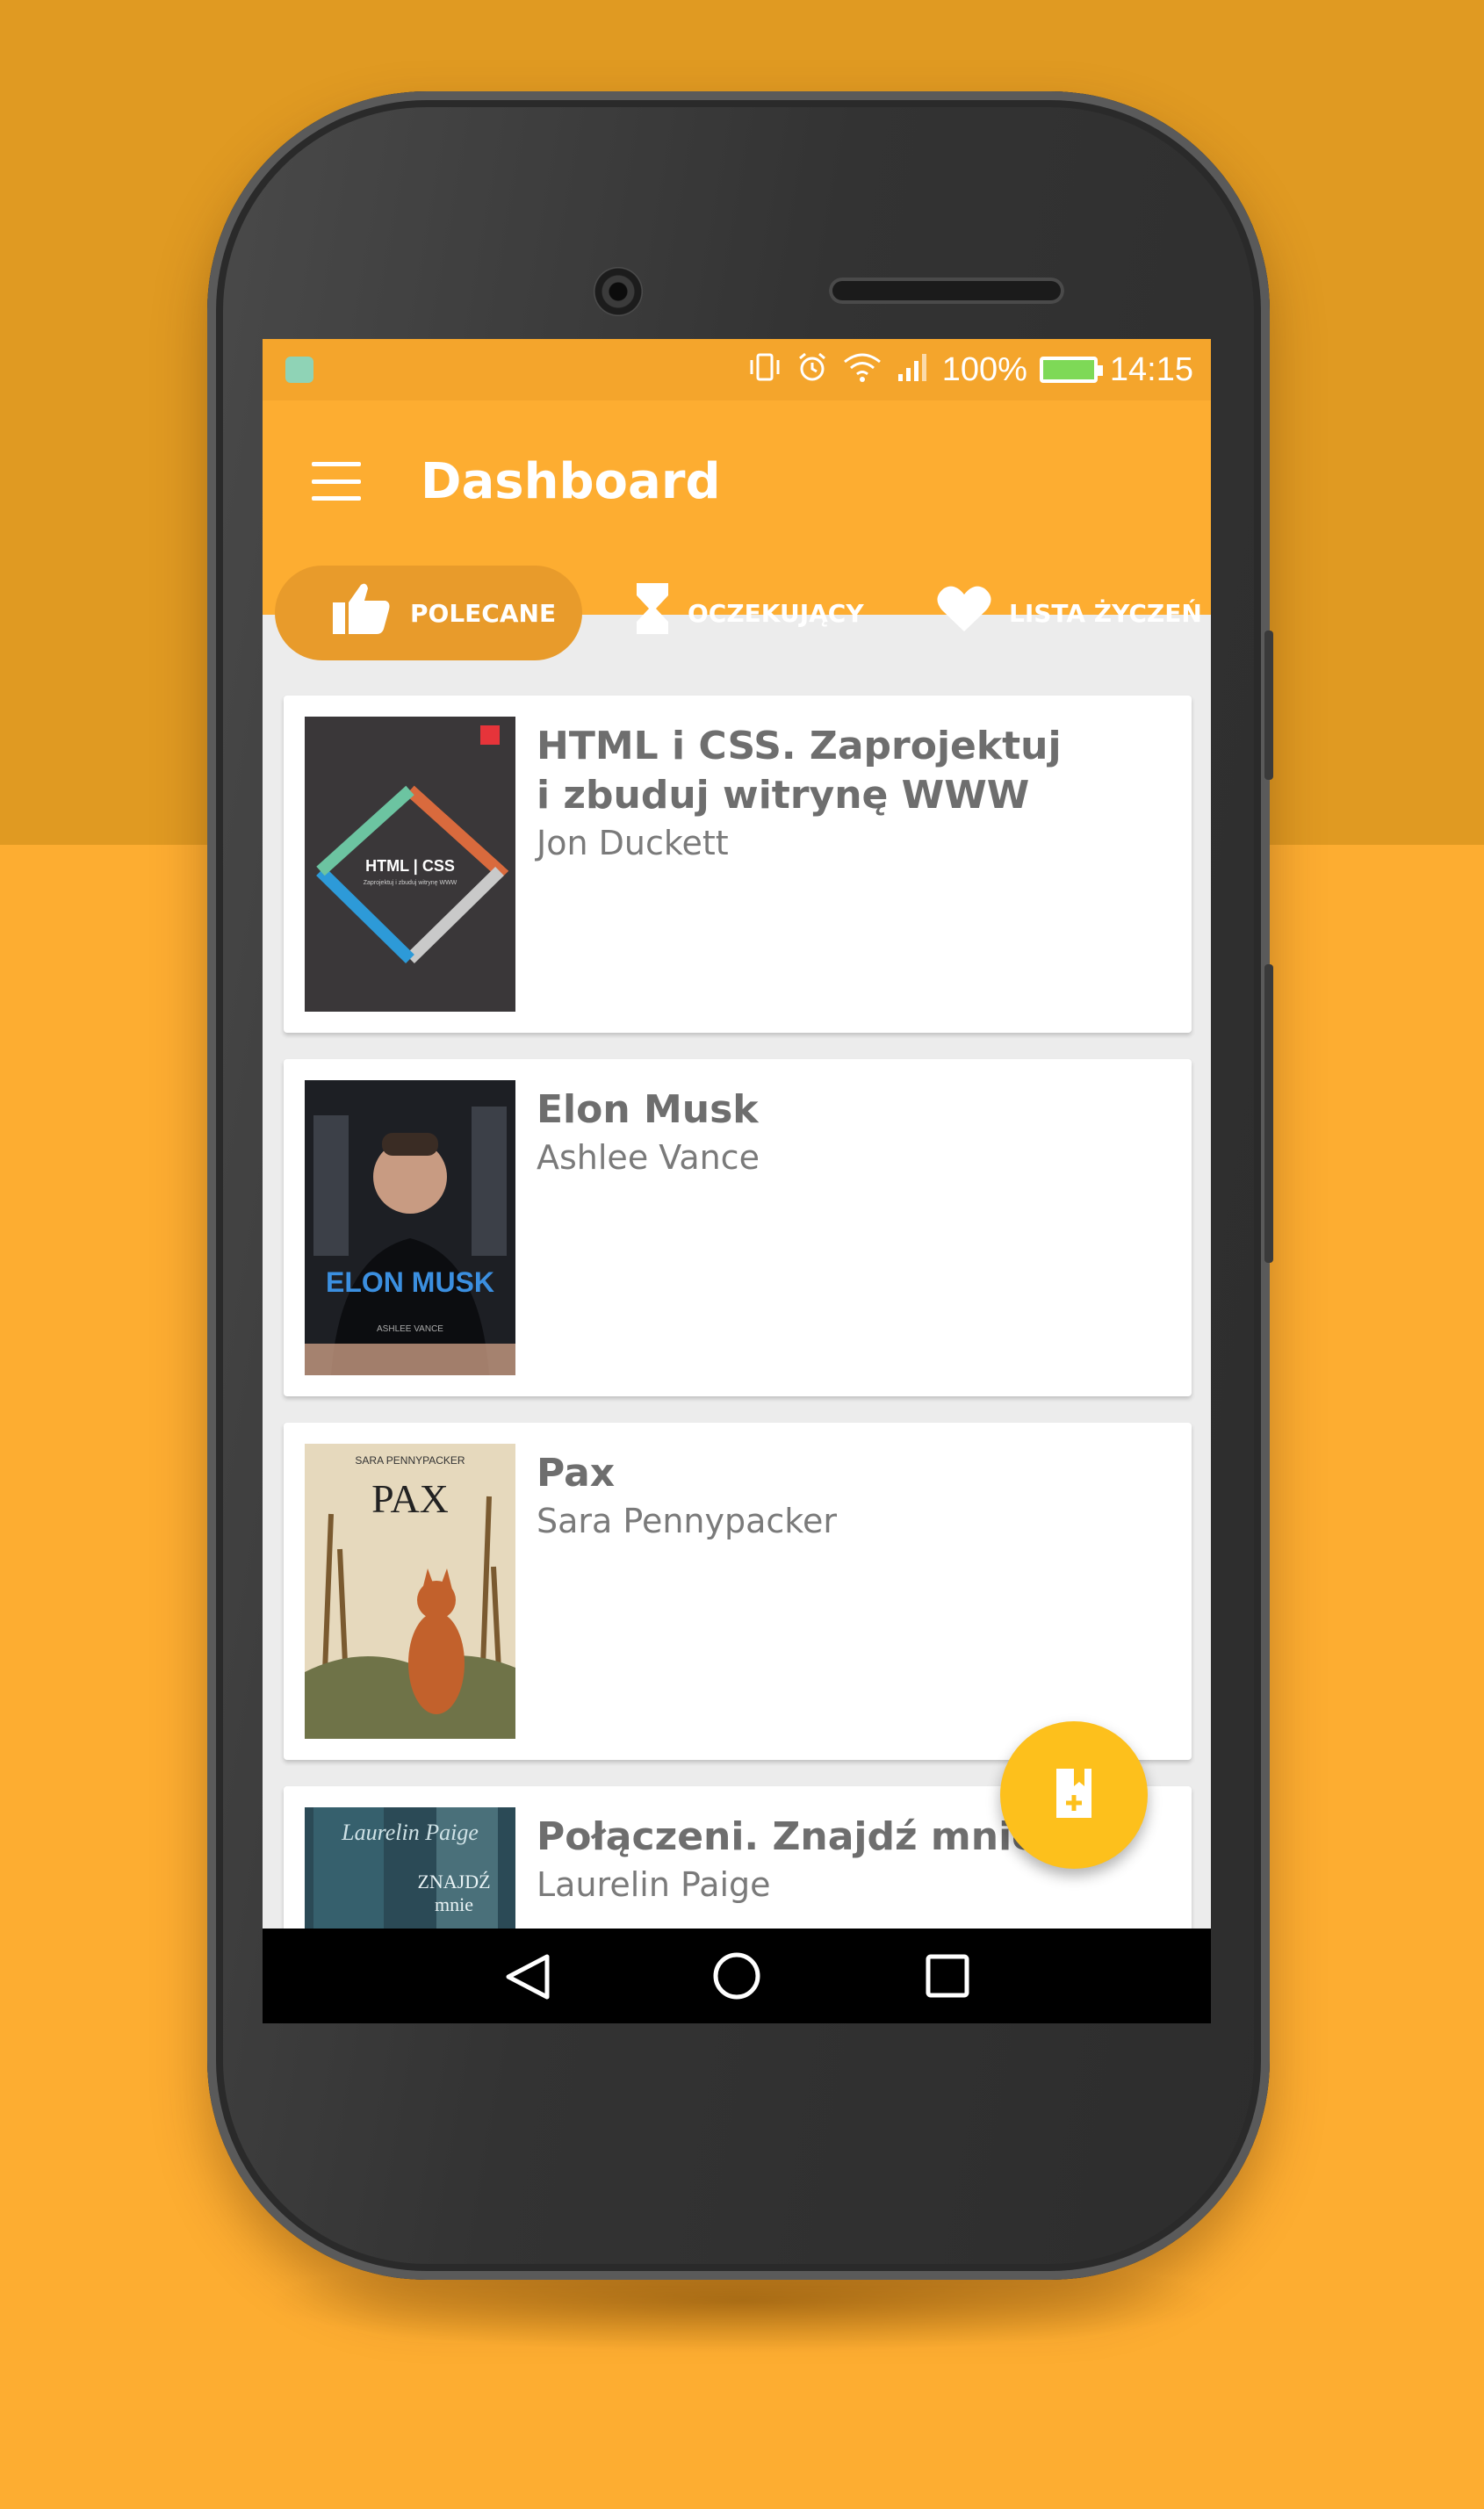 The width and height of the screenshot is (1484, 2509). What do you see at coordinates (1105, 613) in the screenshot?
I see `tab-lista-zyczen-label: LISTA ŻYCZEŃ` at bounding box center [1105, 613].